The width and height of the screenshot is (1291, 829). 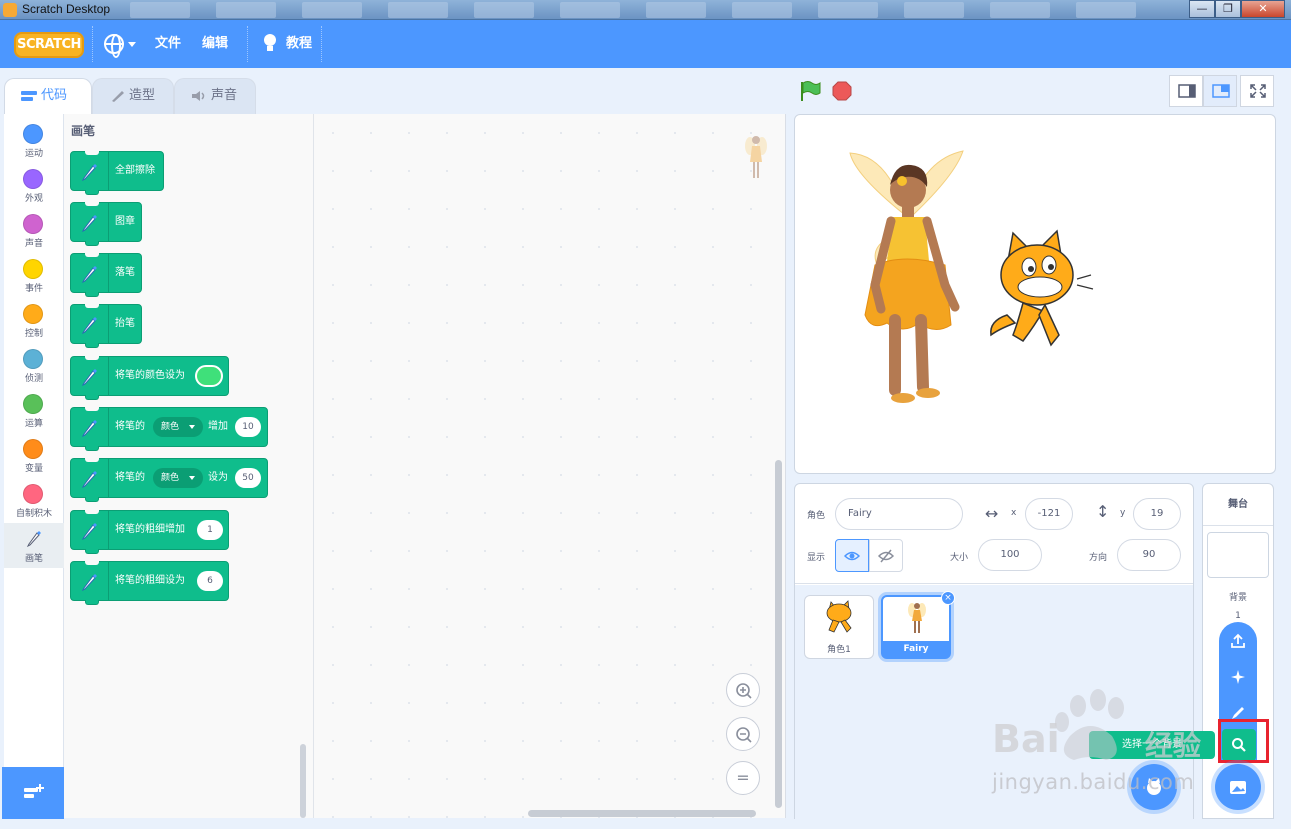 I want to click on upload-backdrop-button, so click(x=1238, y=641).